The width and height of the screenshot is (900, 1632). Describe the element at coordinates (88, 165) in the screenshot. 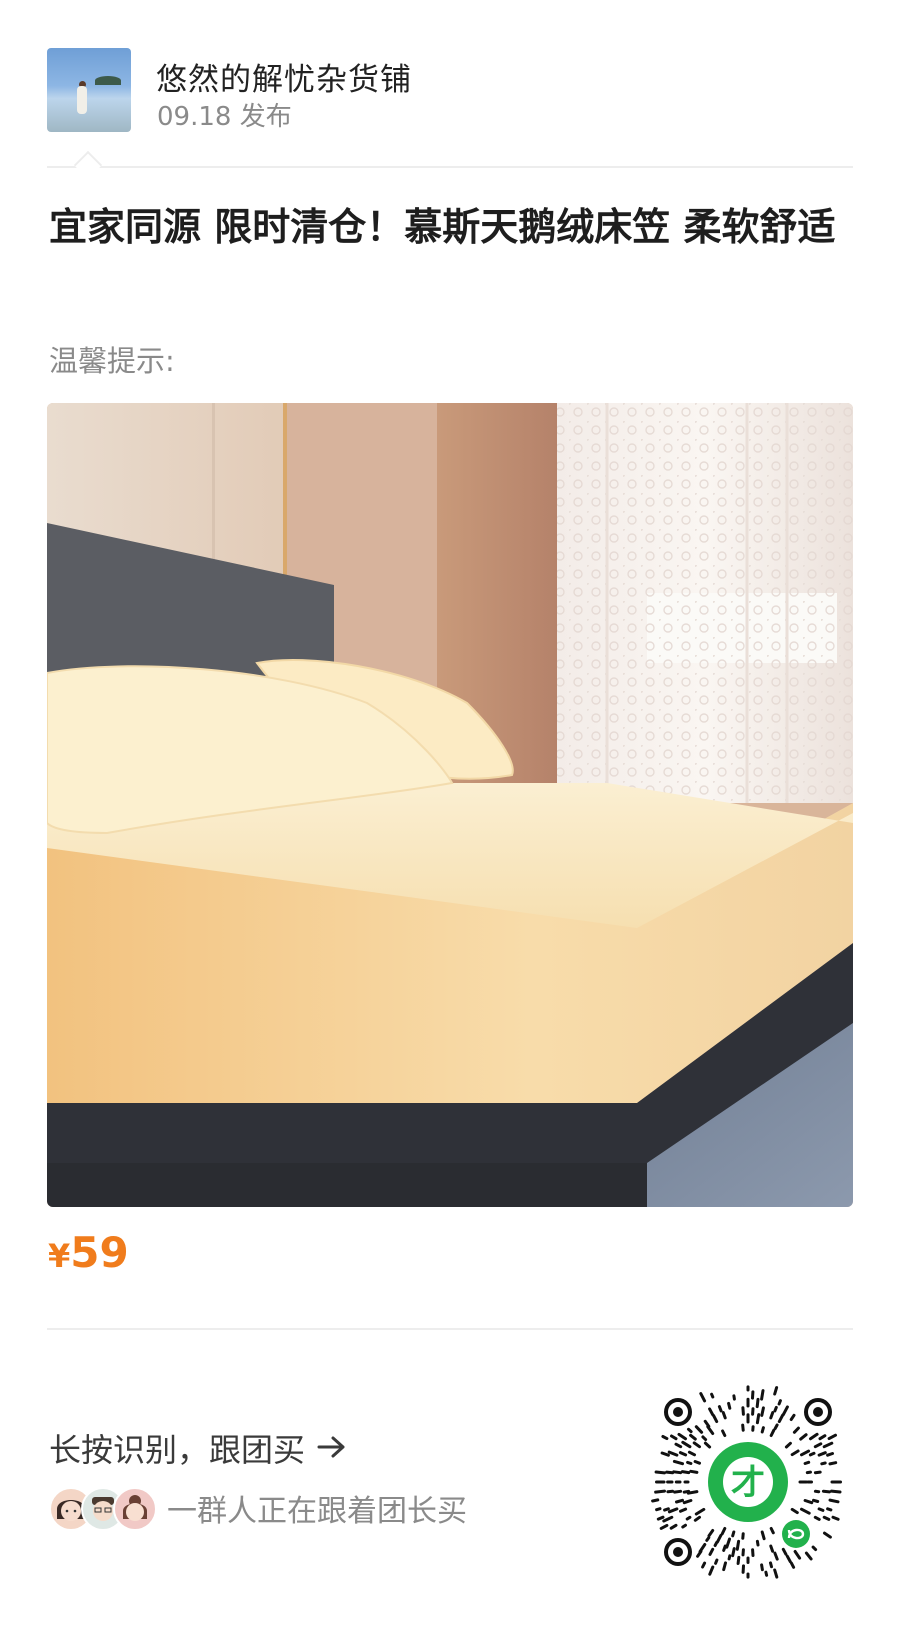

I see `divider-notch` at that location.